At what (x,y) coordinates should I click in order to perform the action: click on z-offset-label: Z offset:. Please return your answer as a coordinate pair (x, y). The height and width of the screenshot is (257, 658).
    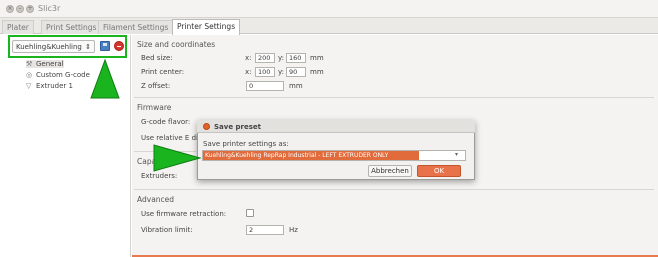
    Looking at the image, I should click on (156, 86).